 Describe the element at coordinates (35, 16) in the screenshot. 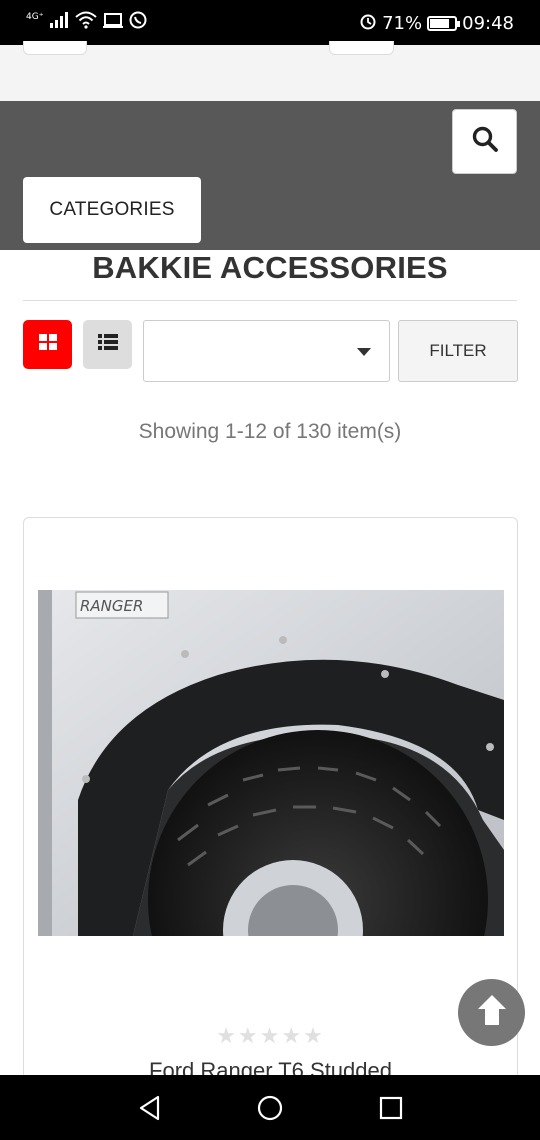

I see `network-type: 4G⁺` at that location.